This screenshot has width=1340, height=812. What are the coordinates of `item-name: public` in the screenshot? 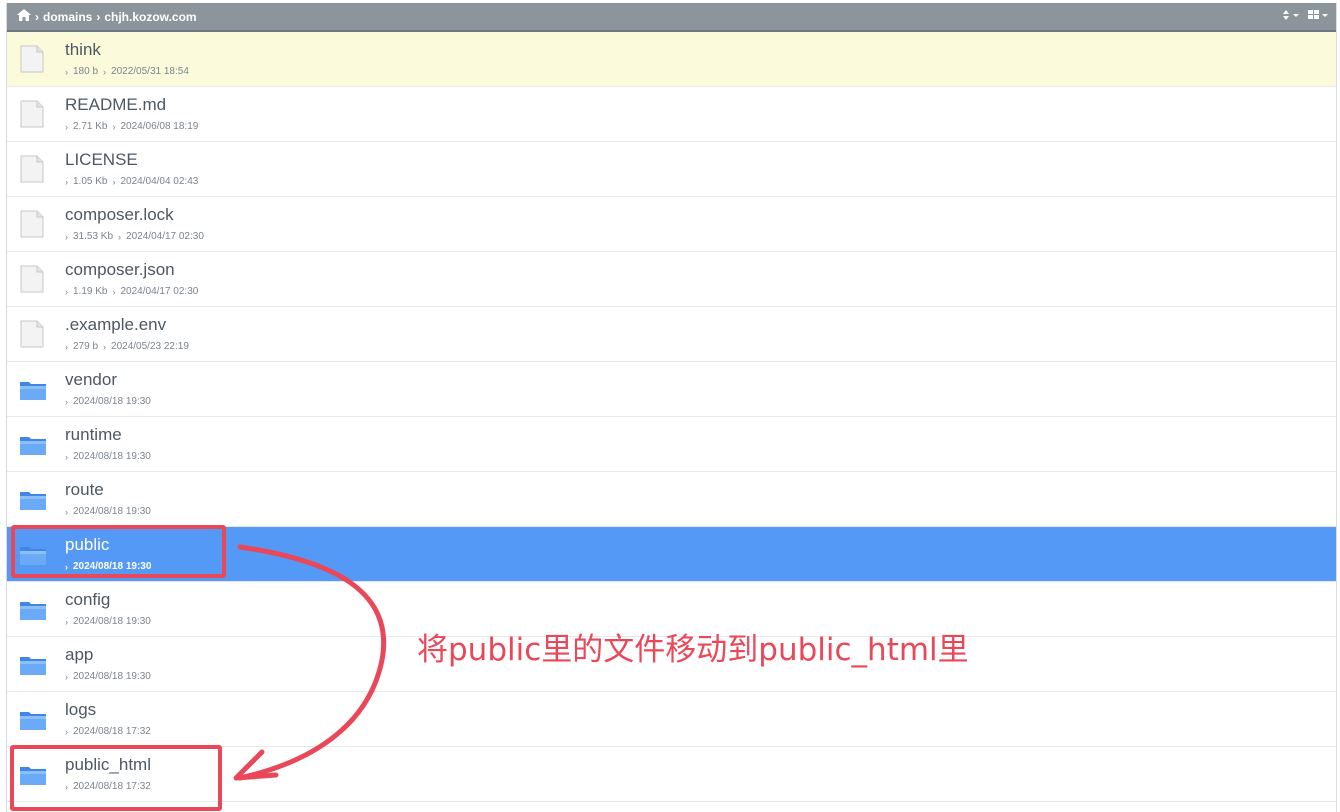 It's located at (87, 545).